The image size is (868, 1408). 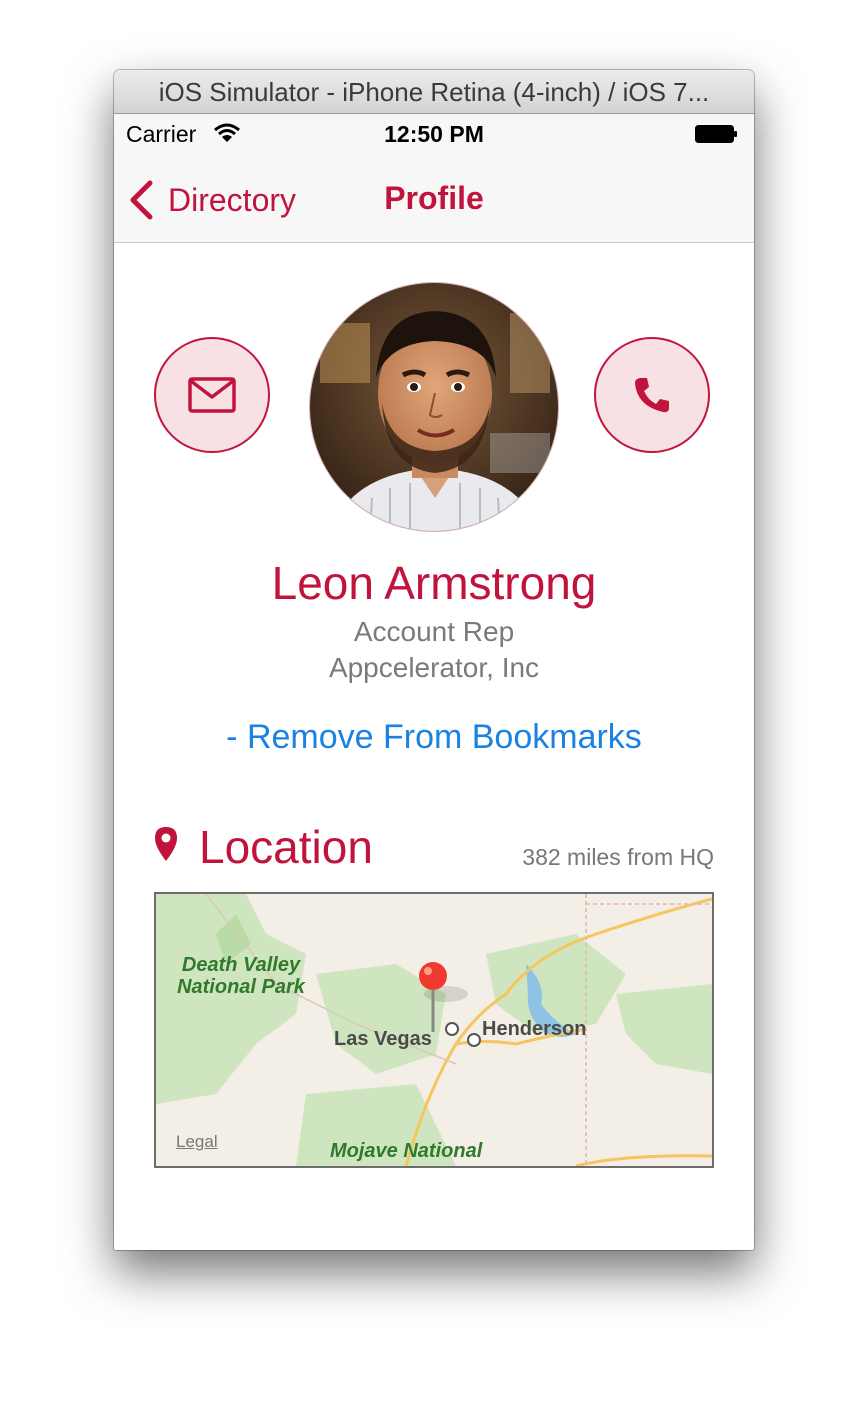 I want to click on remove-bookmark-link: - Remove From Bookmarks, so click(x=434, y=737).